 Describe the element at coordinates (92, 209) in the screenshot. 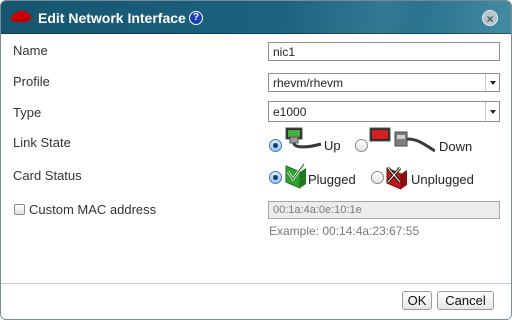

I see `custom-mac-label: Custom MAC address` at that location.